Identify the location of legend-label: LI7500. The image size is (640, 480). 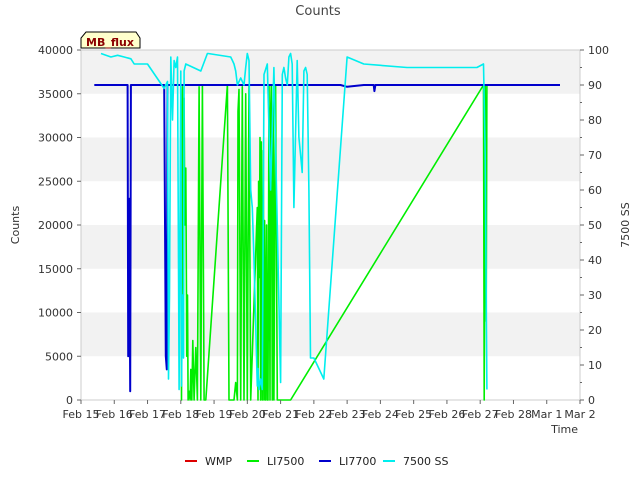
(285, 461).